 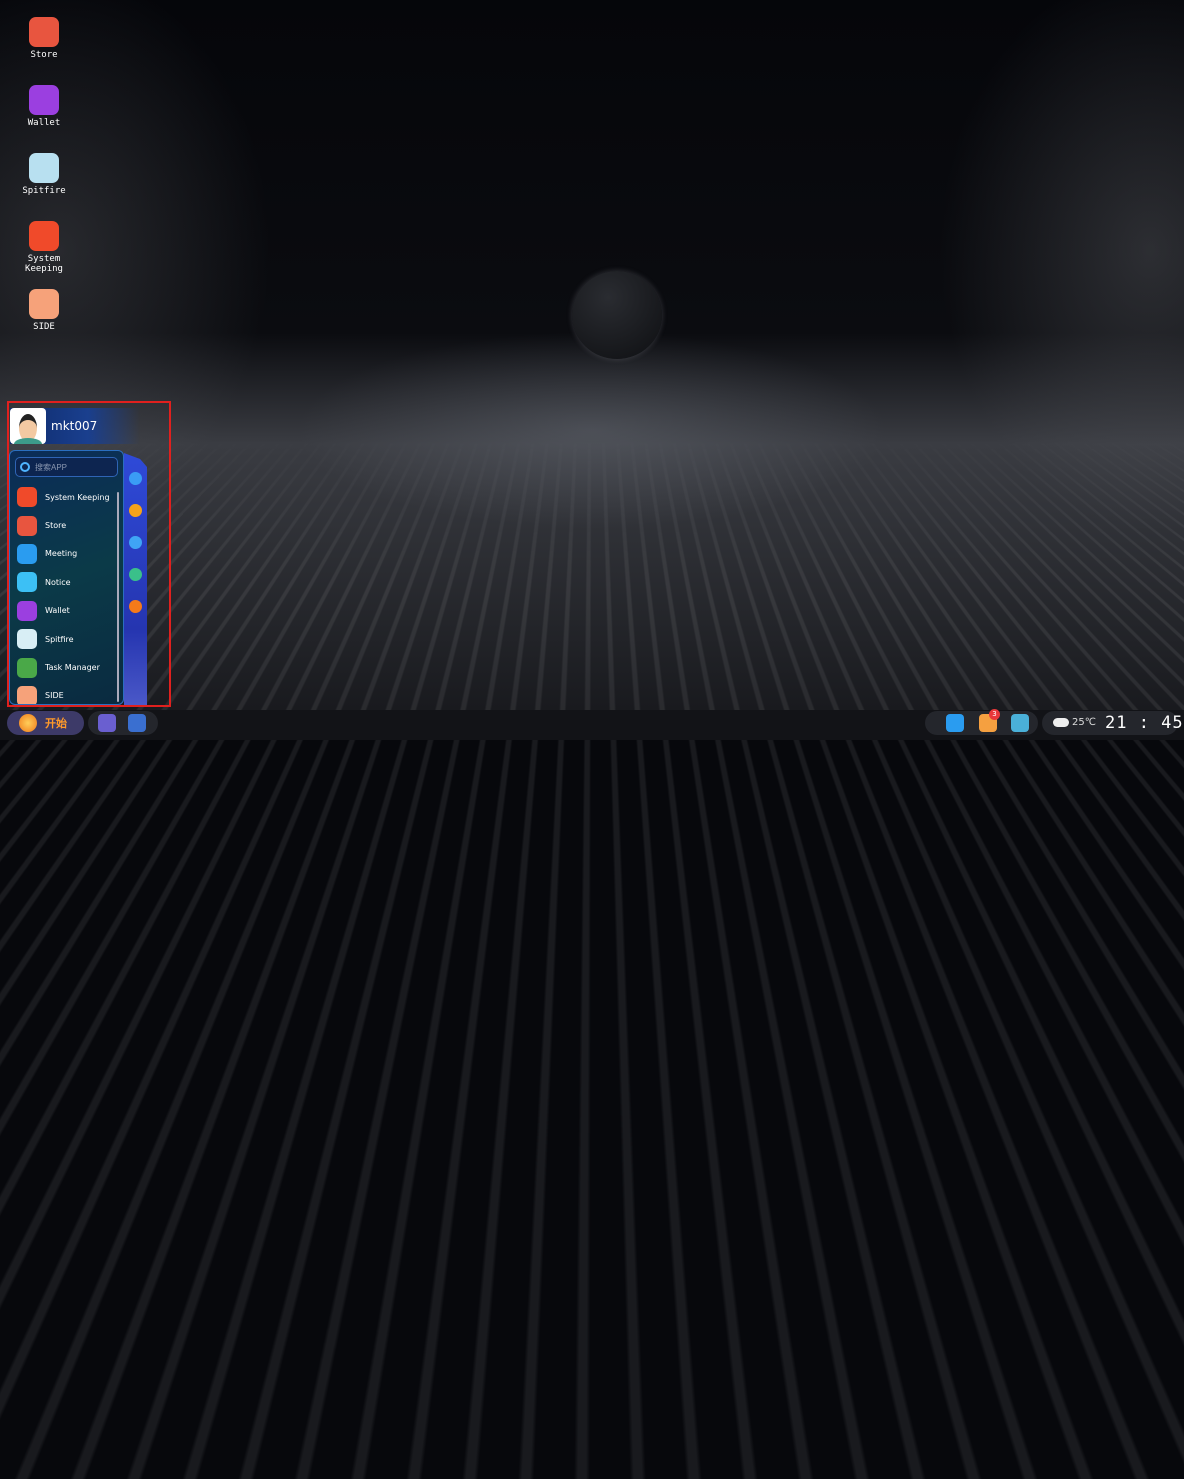 I want to click on menu-item: Task Manager, so click(x=66, y=667).